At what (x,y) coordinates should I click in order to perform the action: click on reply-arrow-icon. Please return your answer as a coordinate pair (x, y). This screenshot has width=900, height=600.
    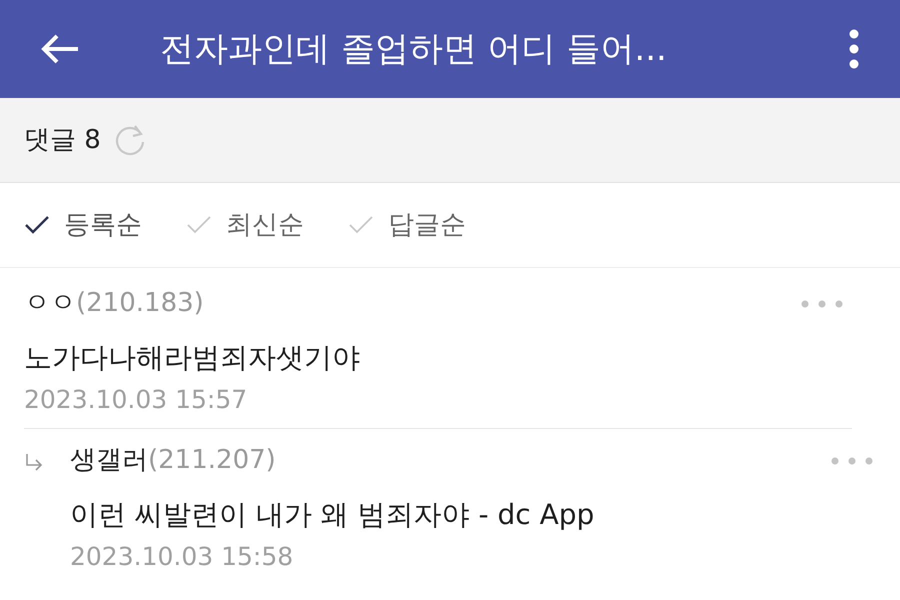
    Looking at the image, I should click on (34, 462).